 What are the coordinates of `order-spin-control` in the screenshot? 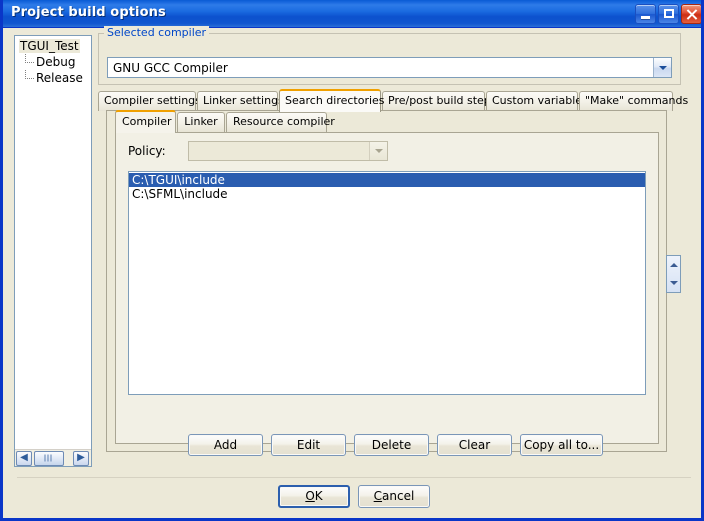 It's located at (673, 274).